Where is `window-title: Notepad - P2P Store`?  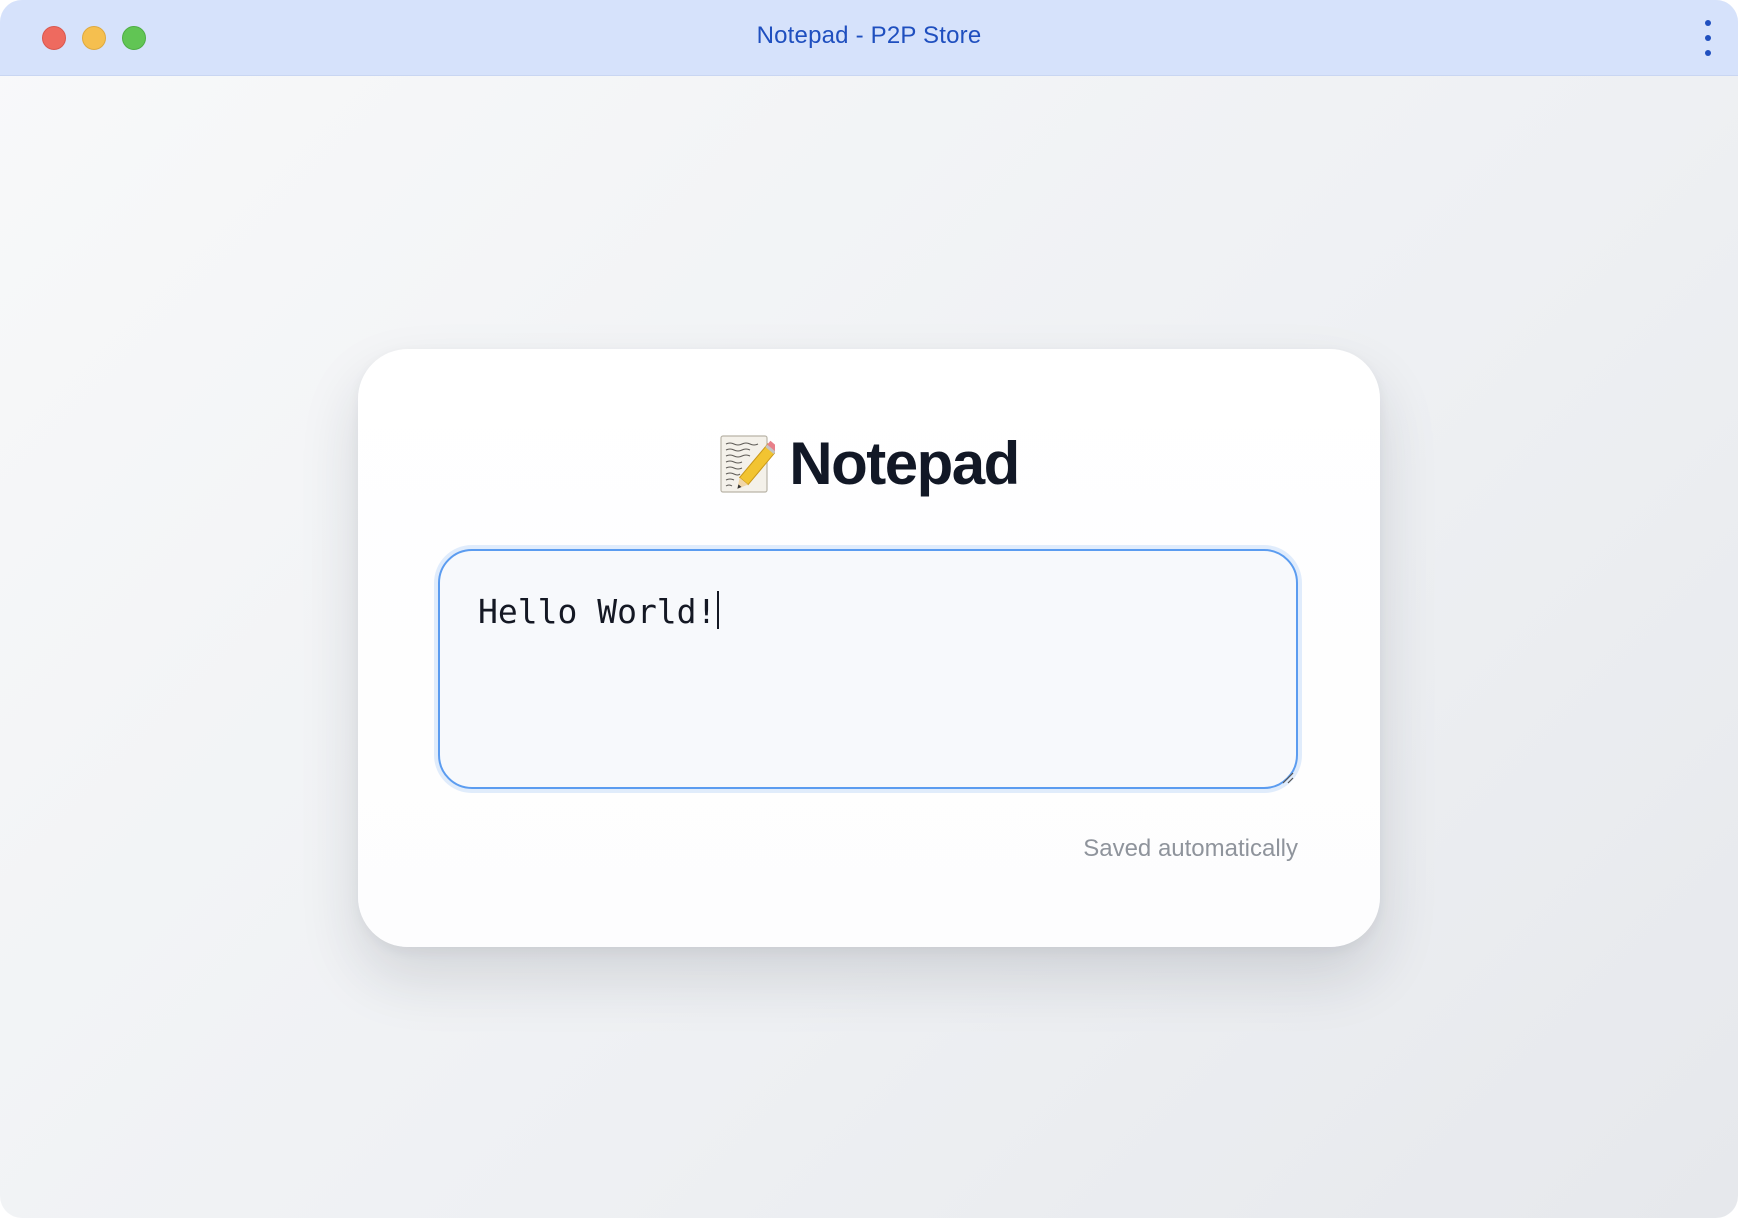 window-title: Notepad - P2P Store is located at coordinates (869, 35).